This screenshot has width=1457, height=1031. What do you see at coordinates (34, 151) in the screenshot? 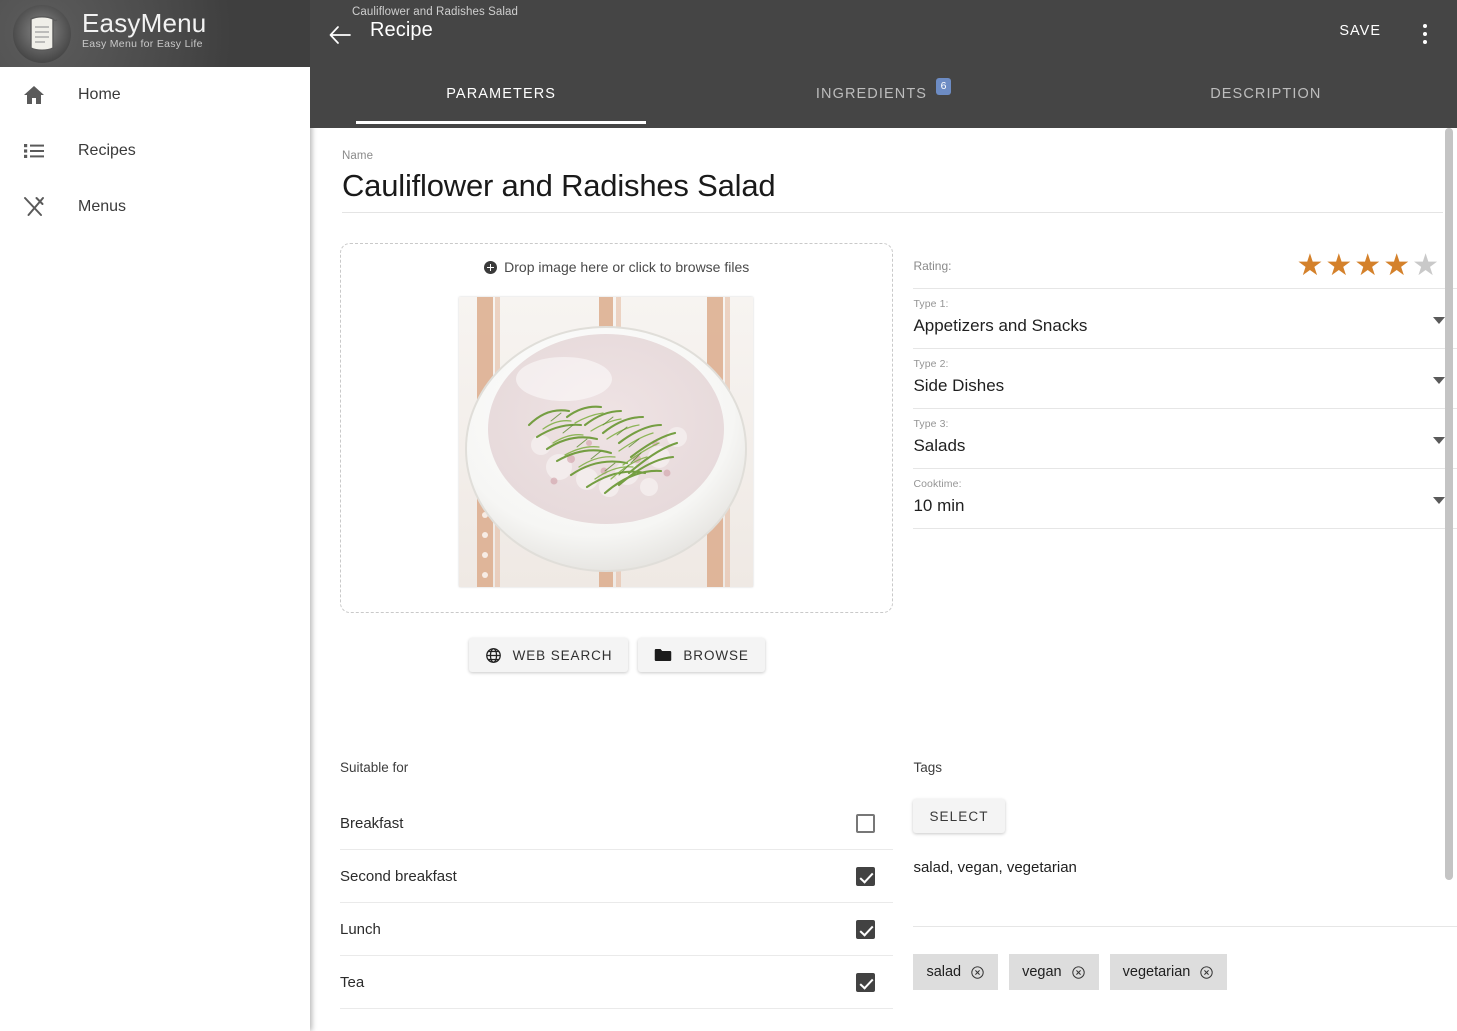
I see `list-icon` at bounding box center [34, 151].